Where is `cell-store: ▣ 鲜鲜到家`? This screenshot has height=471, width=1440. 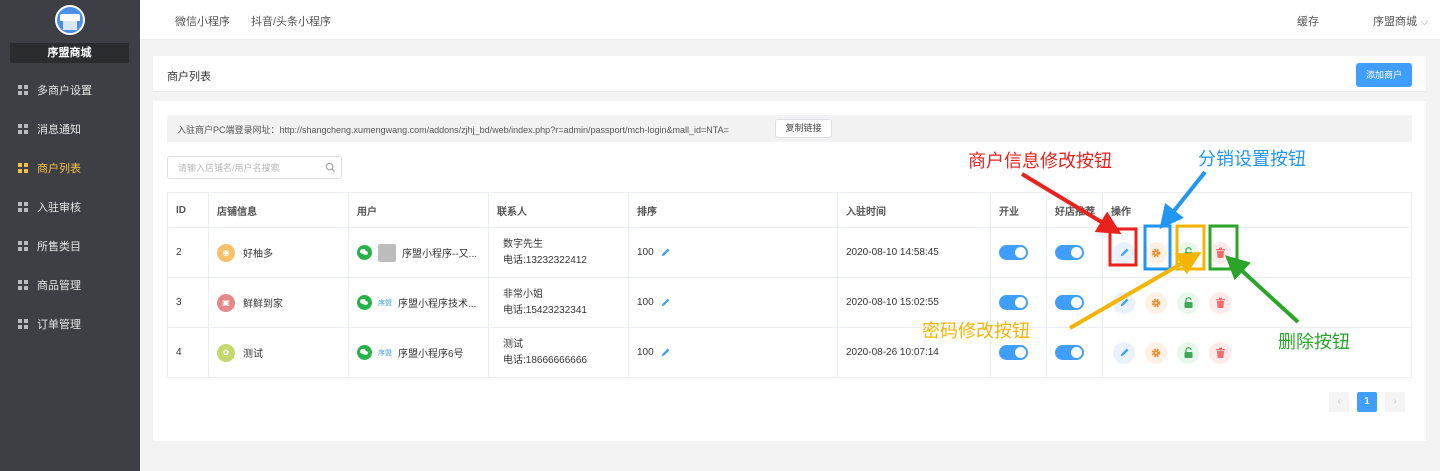 cell-store: ▣ 鲜鲜到家 is located at coordinates (279, 302).